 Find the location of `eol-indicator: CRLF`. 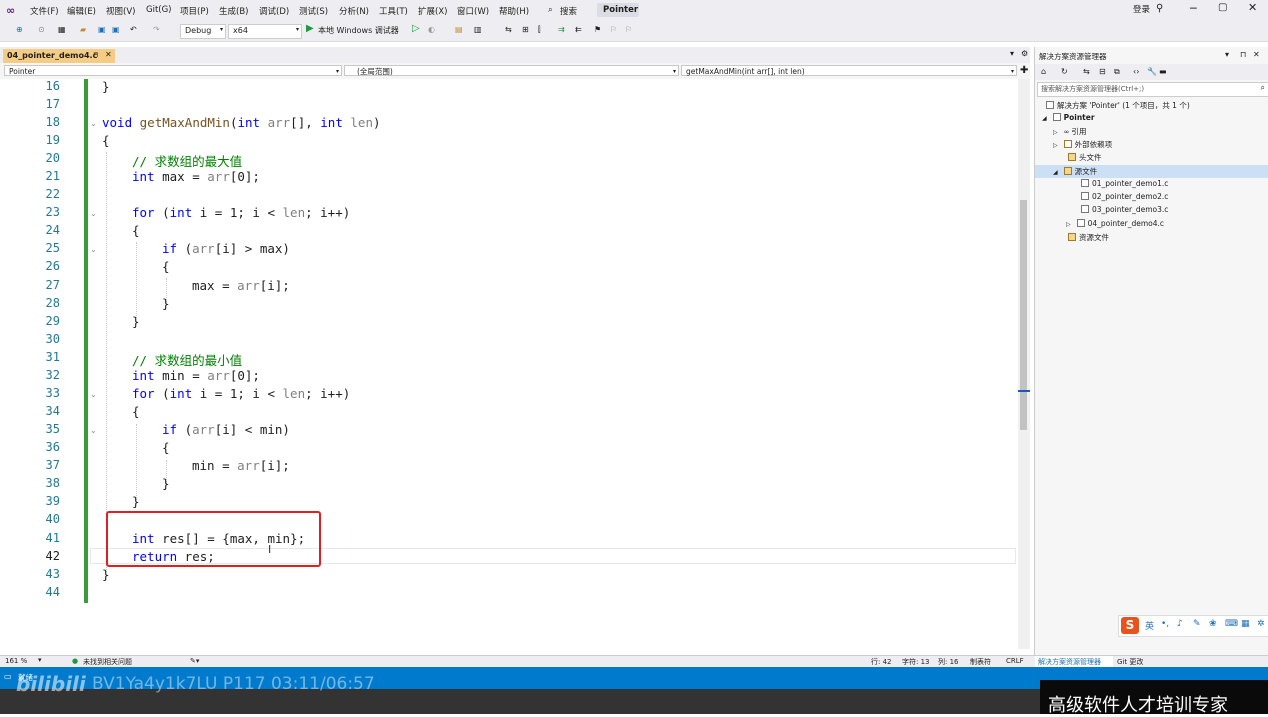

eol-indicator: CRLF is located at coordinates (1015, 661).